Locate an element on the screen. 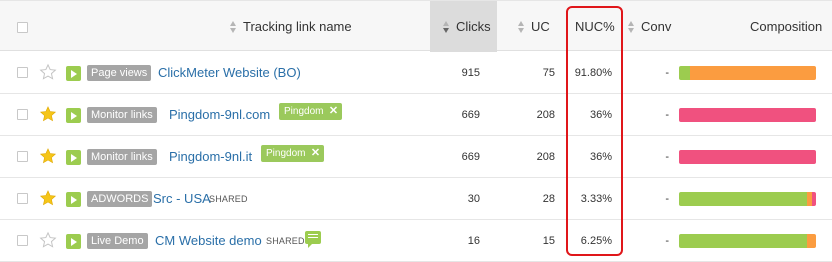  col-uc: UC is located at coordinates (534, 26).